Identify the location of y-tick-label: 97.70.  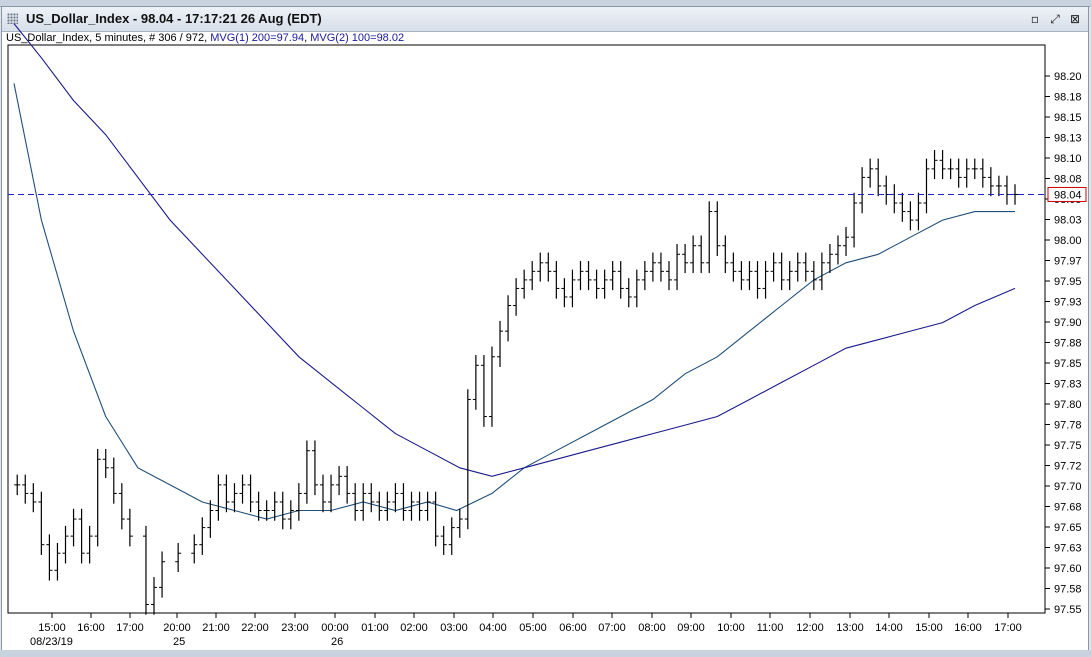
(1068, 487).